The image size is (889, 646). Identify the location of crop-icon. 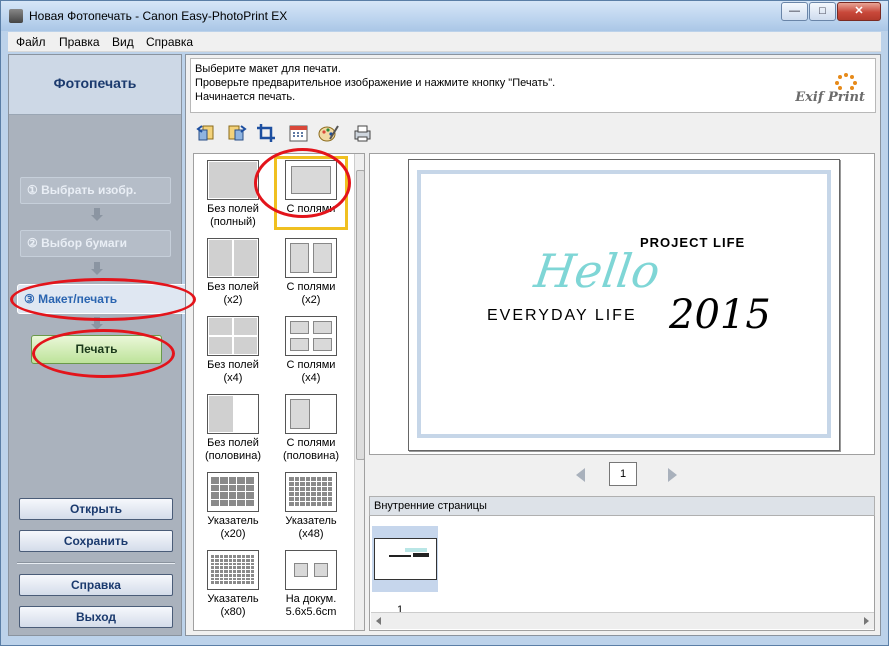
(266, 133).